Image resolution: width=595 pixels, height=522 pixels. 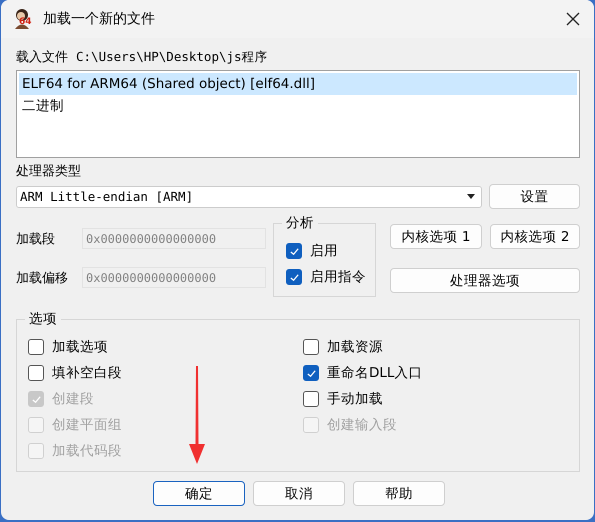 What do you see at coordinates (36, 239) in the screenshot?
I see `field-label: 加载段` at bounding box center [36, 239].